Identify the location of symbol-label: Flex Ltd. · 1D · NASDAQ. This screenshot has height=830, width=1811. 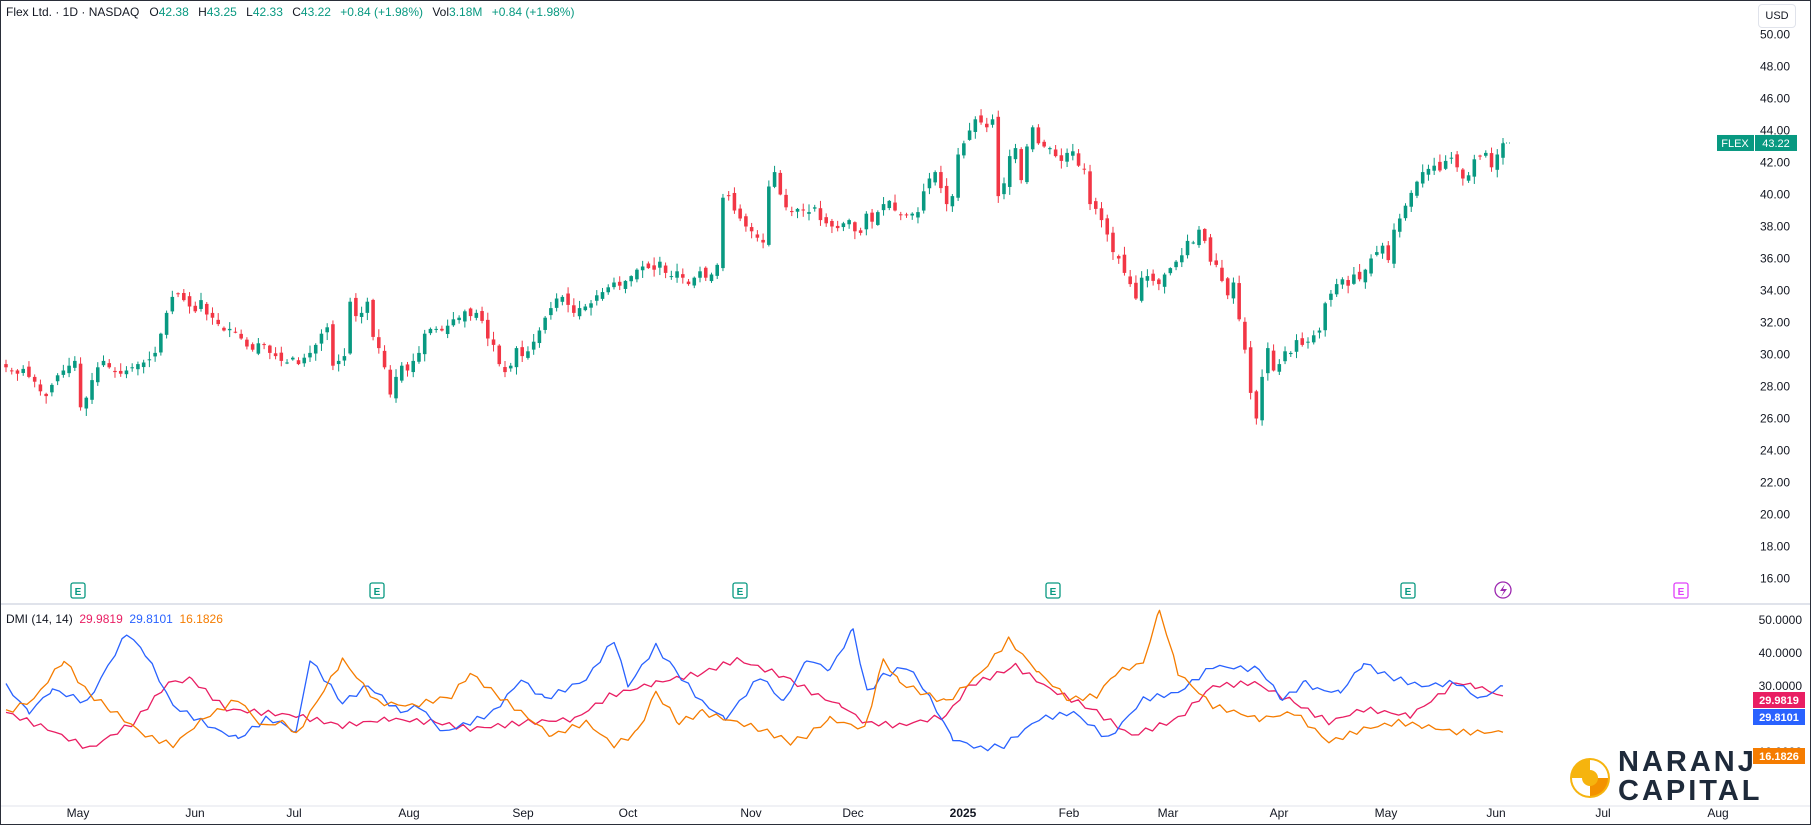
(72, 12).